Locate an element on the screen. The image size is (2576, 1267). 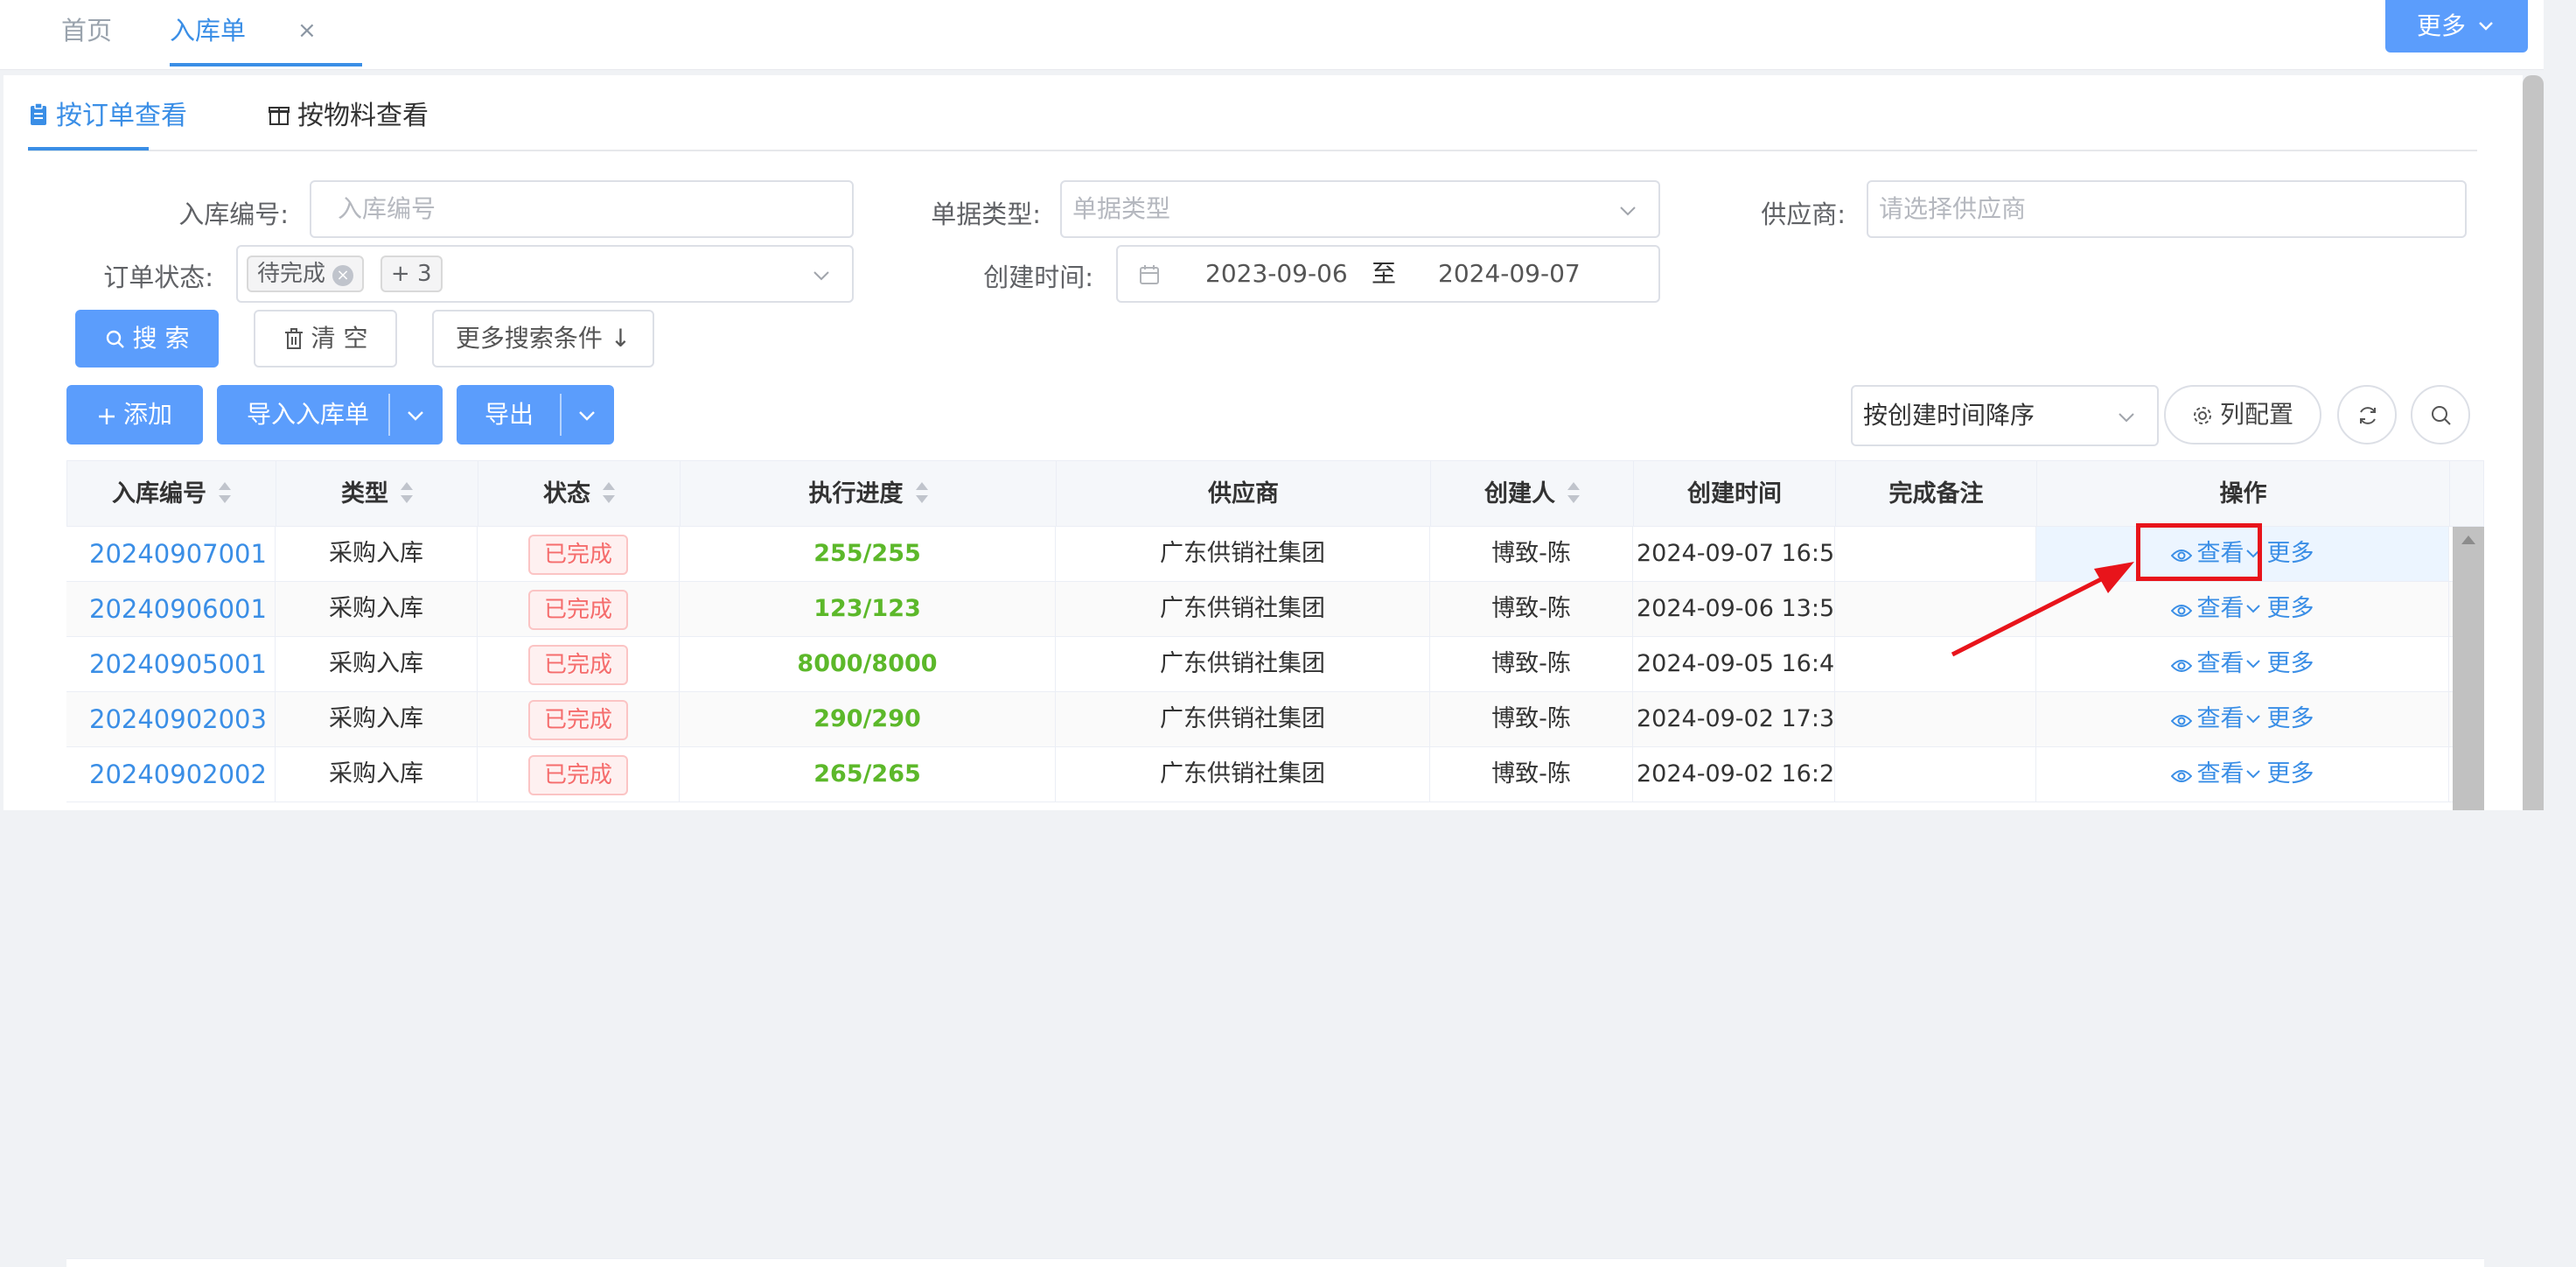
date-end: 2024-09-07 is located at coordinates (1509, 274).